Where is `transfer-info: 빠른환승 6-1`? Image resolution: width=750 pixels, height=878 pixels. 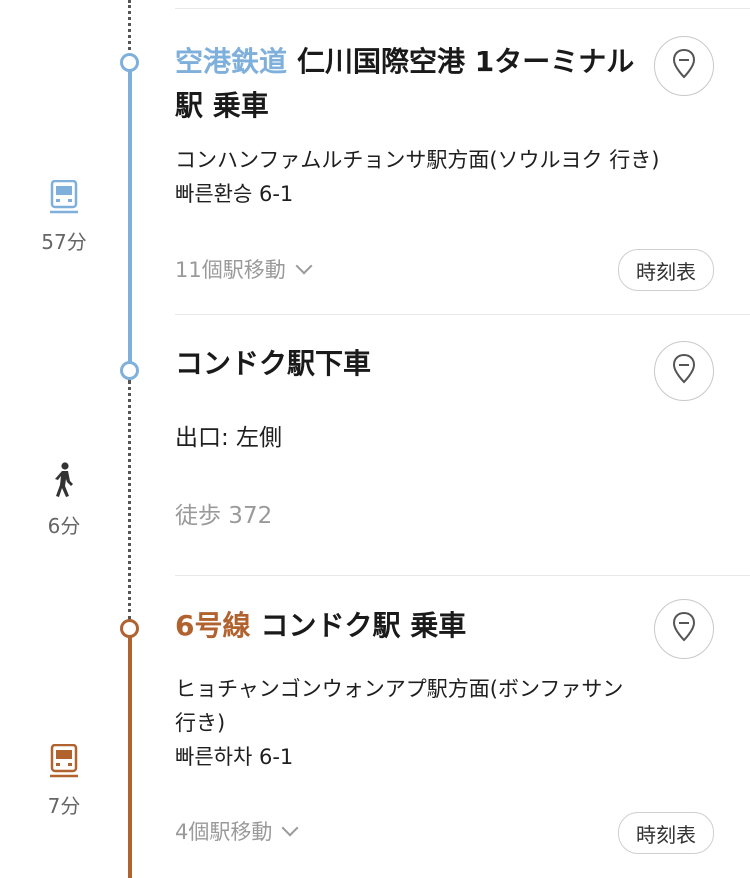 transfer-info: 빠른환승 6-1 is located at coordinates (234, 194).